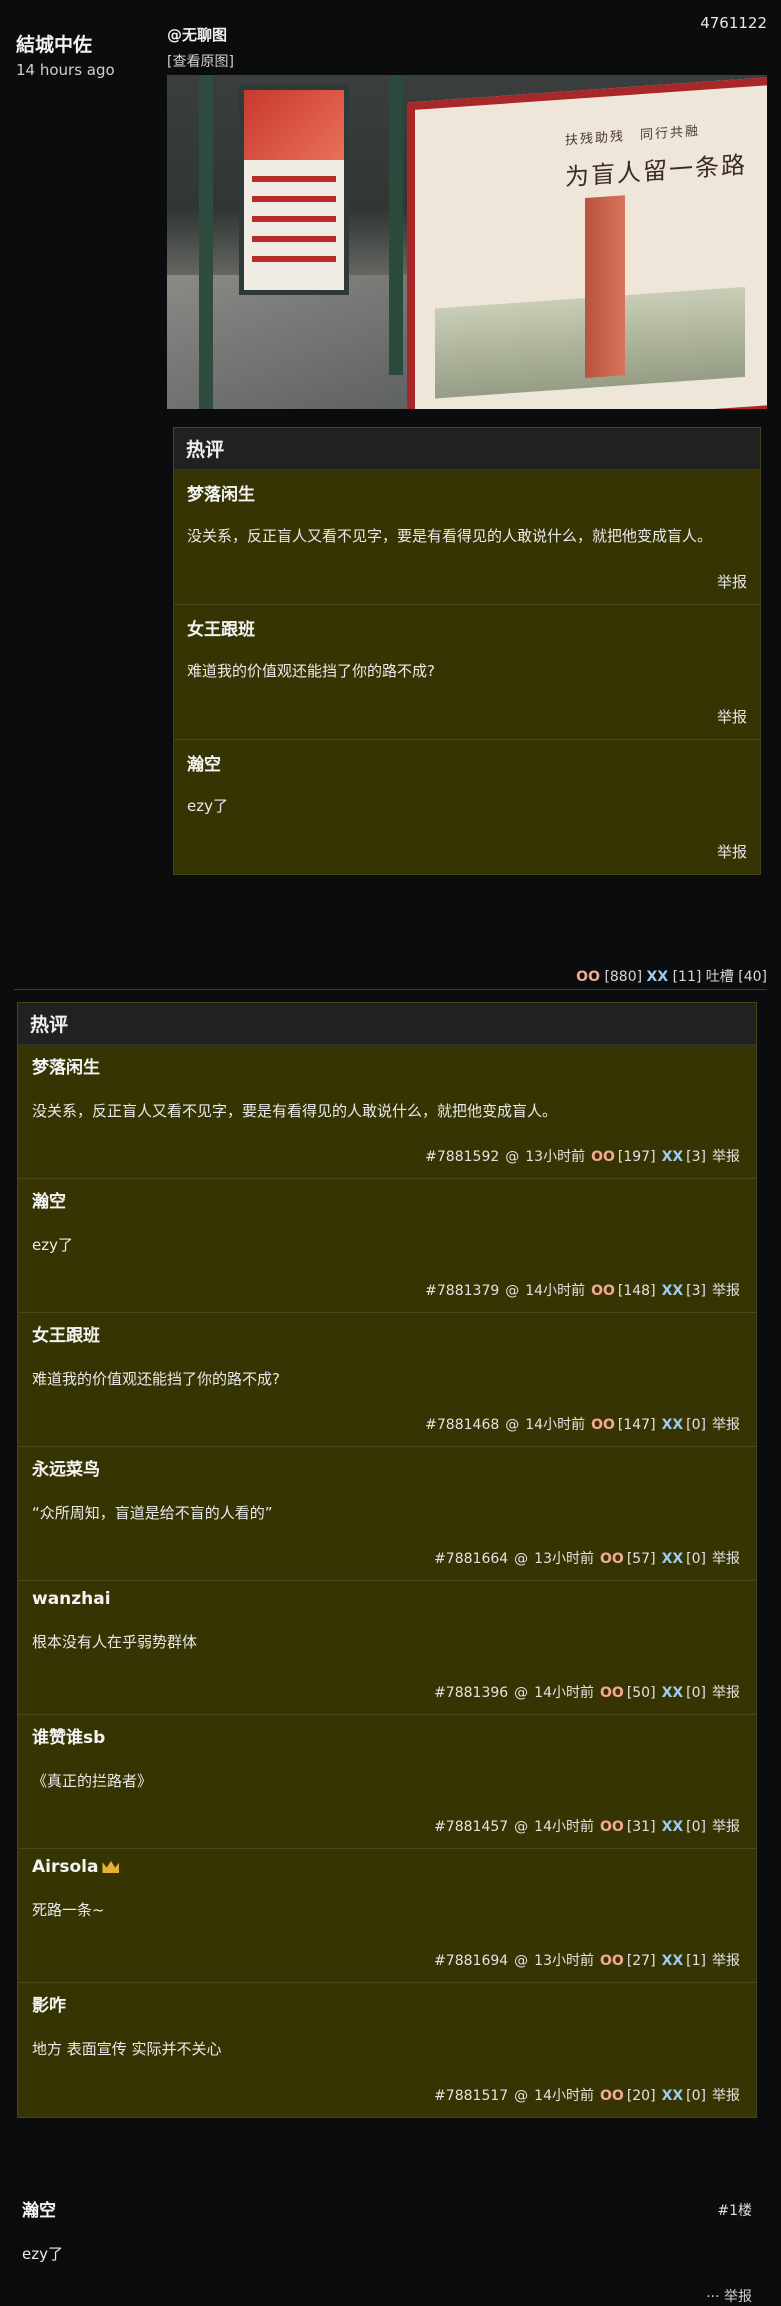 This screenshot has width=781, height=2306. What do you see at coordinates (696, 1157) in the screenshot?
I see `xx-count: [3]` at bounding box center [696, 1157].